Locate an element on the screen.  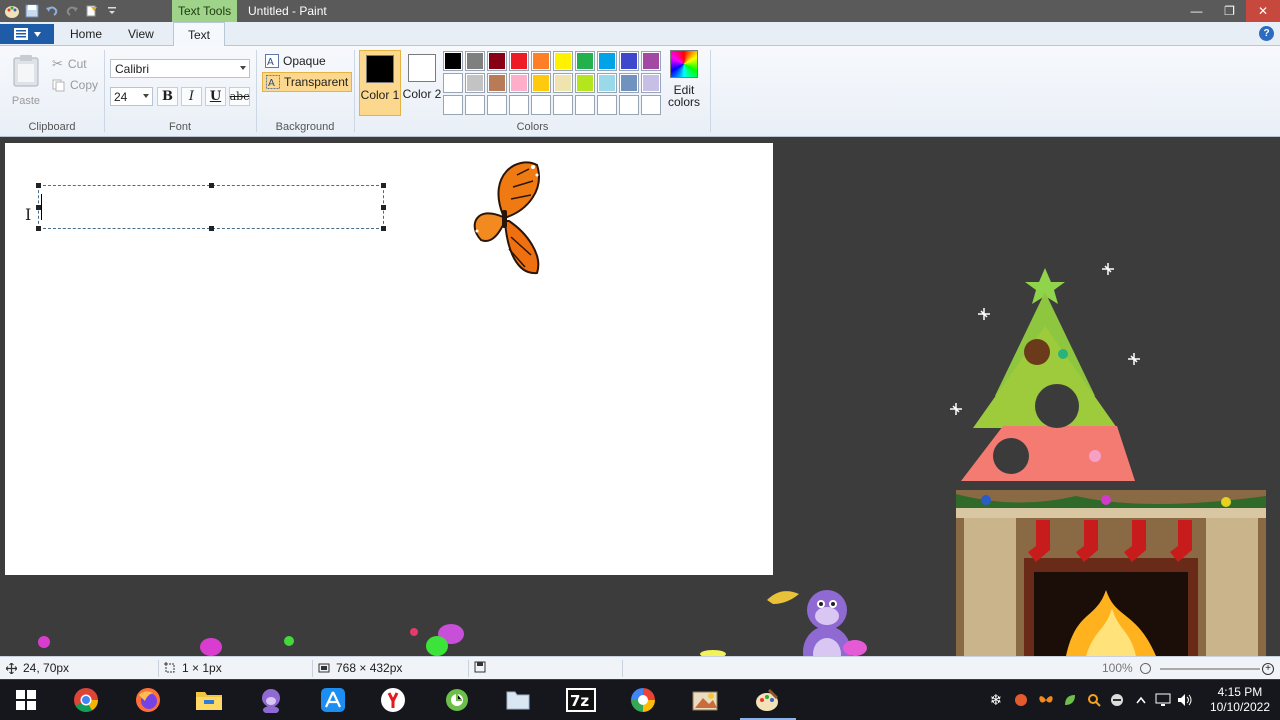
font-size-select: 24 is located at coordinates (131, 96).